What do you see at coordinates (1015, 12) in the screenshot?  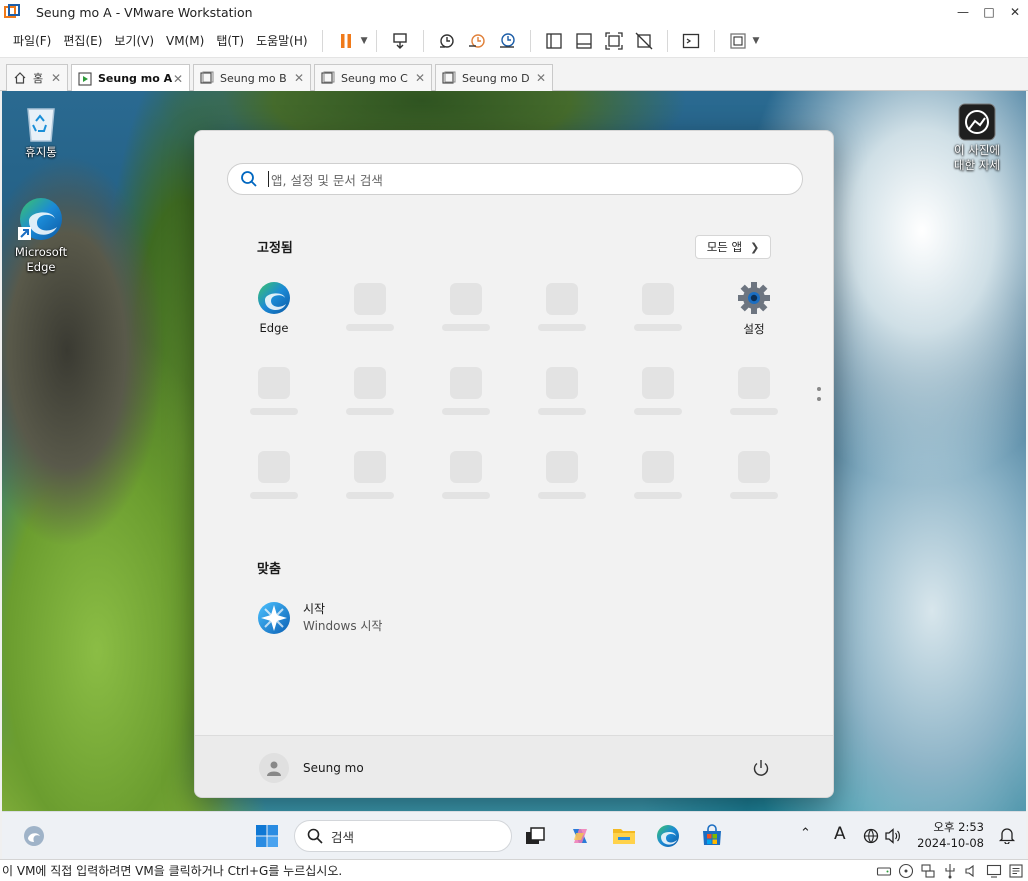 I see `close-icon: ✕` at bounding box center [1015, 12].